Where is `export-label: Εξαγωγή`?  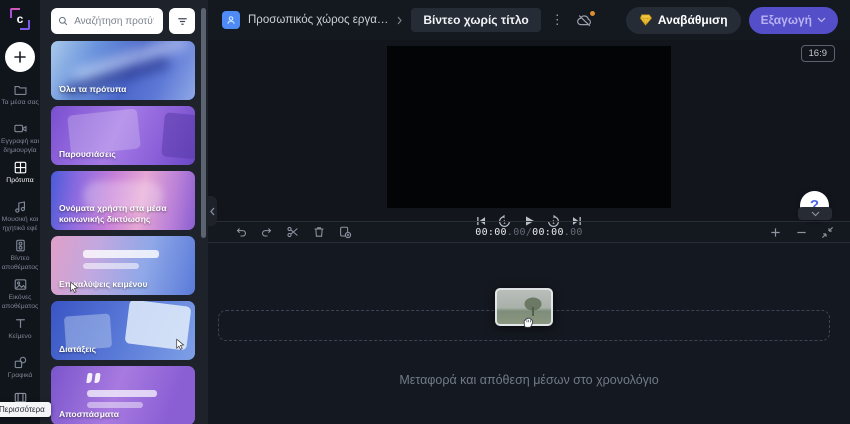
export-label: Εξαγωγή is located at coordinates (786, 20).